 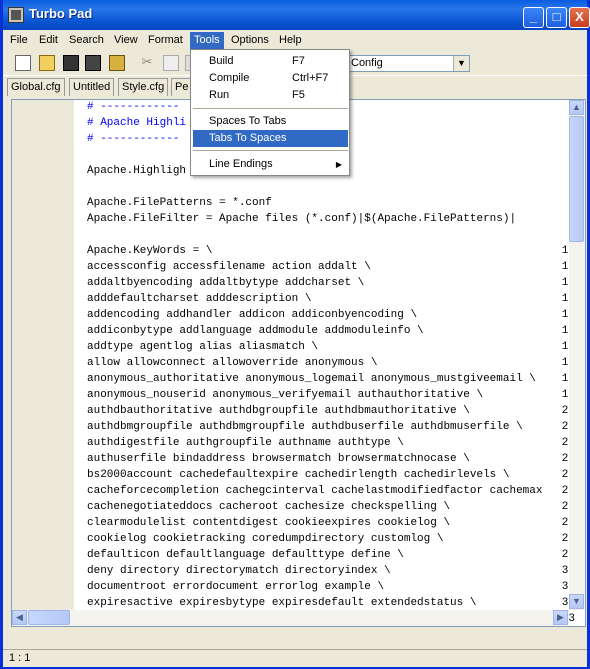 What do you see at coordinates (92, 87) in the screenshot?
I see `tab-untitled: Untitled` at bounding box center [92, 87].